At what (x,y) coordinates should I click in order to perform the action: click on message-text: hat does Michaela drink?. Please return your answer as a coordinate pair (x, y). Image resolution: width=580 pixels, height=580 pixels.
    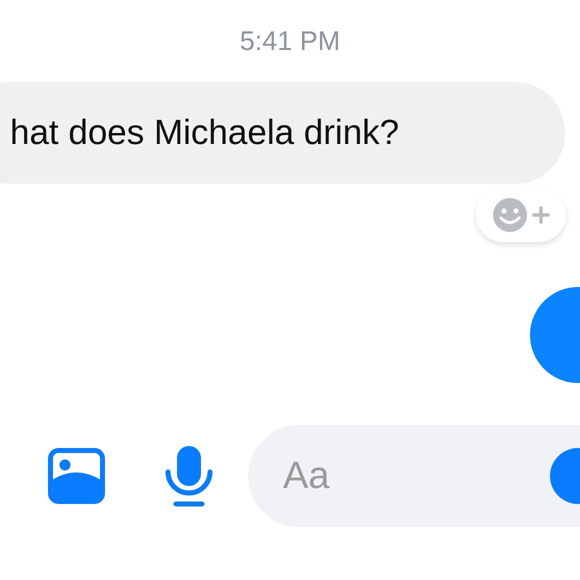
    Looking at the image, I should click on (205, 133).